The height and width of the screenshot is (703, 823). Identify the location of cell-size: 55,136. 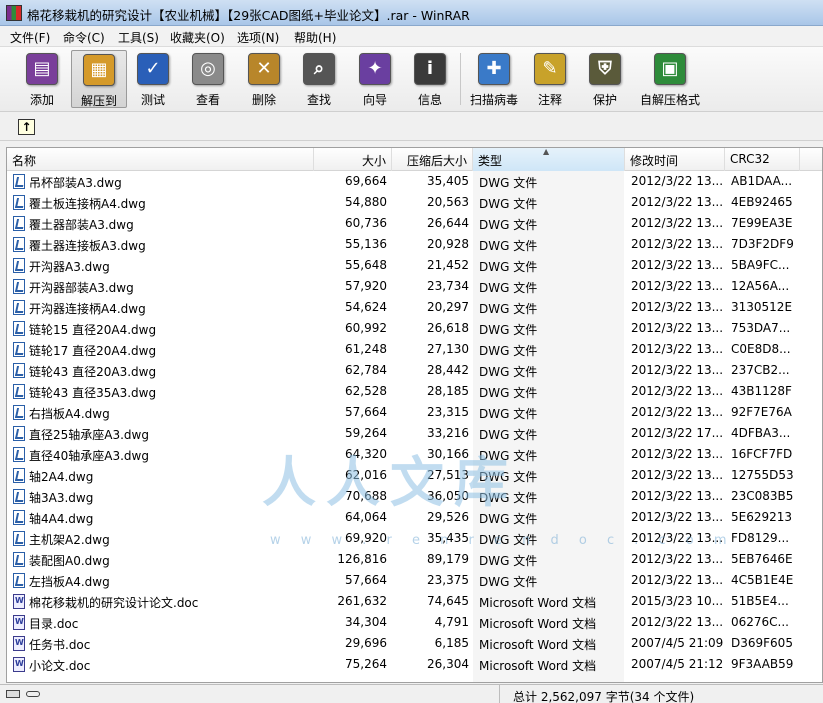
(366, 244).